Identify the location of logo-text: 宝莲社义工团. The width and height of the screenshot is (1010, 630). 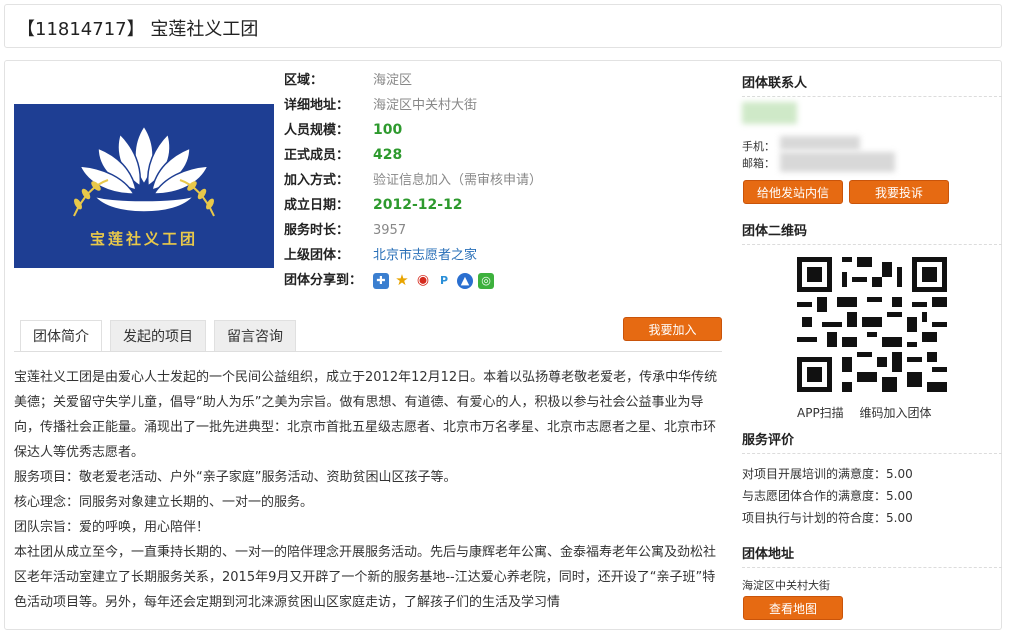
(143, 239).